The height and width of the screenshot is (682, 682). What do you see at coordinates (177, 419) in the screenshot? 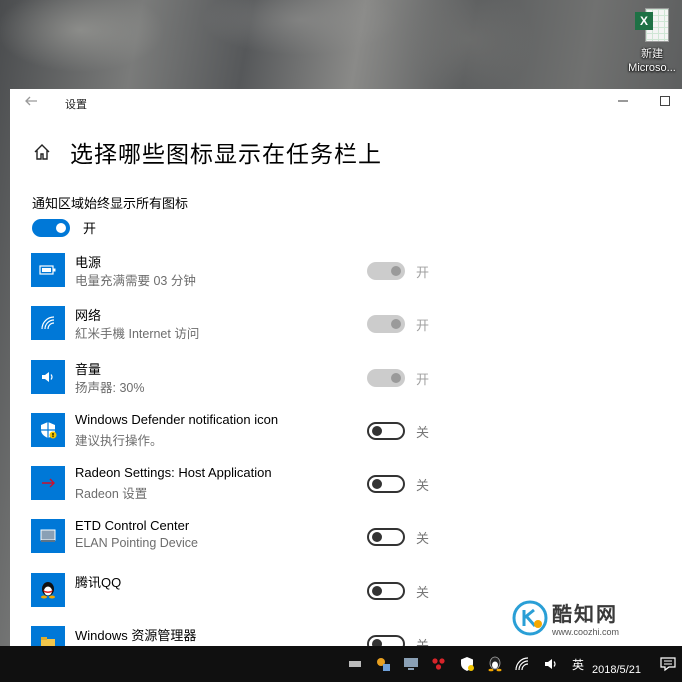
I see `app-name: Windows Defender notification icon` at bounding box center [177, 419].